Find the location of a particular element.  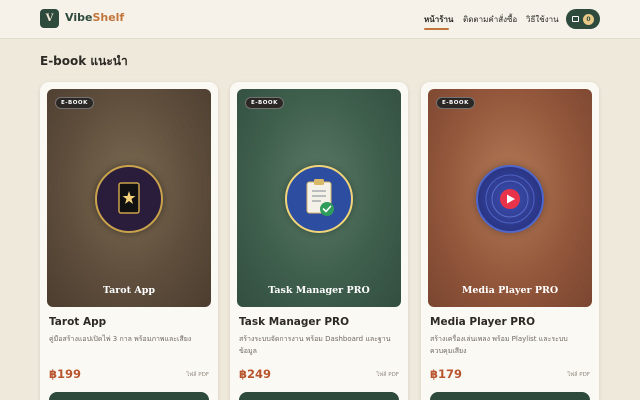

cart-count-badge: 0 is located at coordinates (588, 19).